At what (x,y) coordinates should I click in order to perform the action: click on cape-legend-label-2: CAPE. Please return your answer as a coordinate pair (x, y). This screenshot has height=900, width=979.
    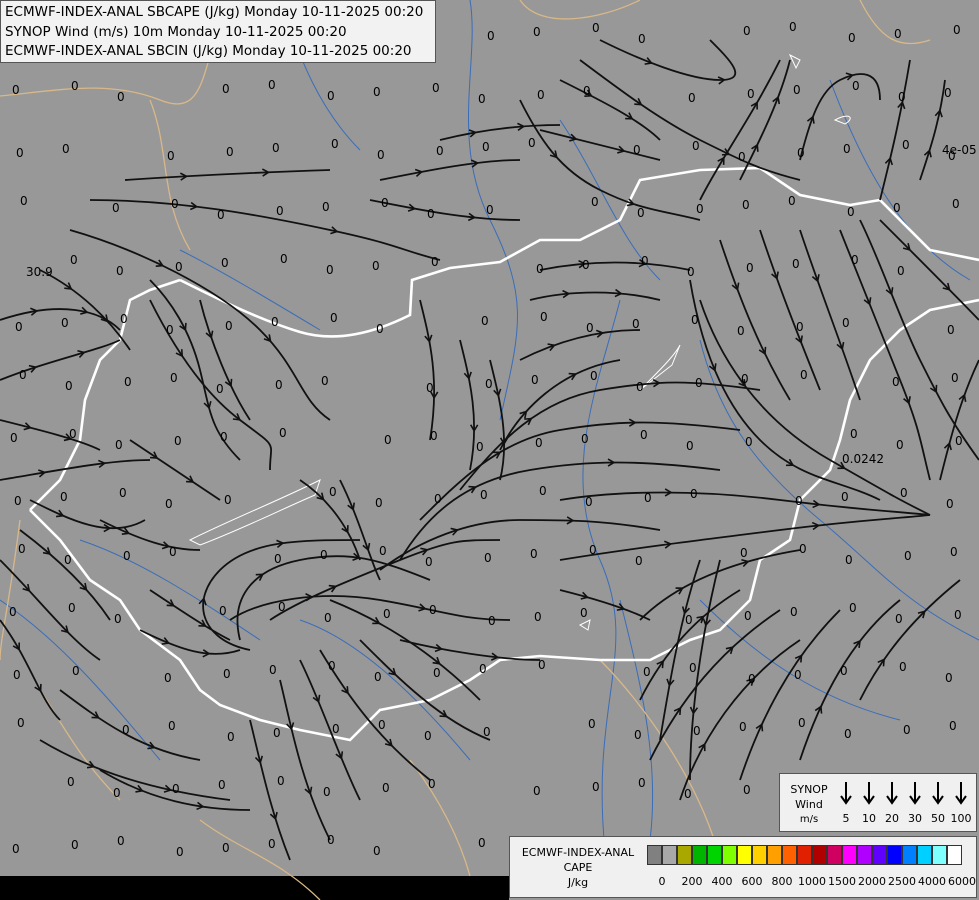
    Looking at the image, I should click on (578, 867).